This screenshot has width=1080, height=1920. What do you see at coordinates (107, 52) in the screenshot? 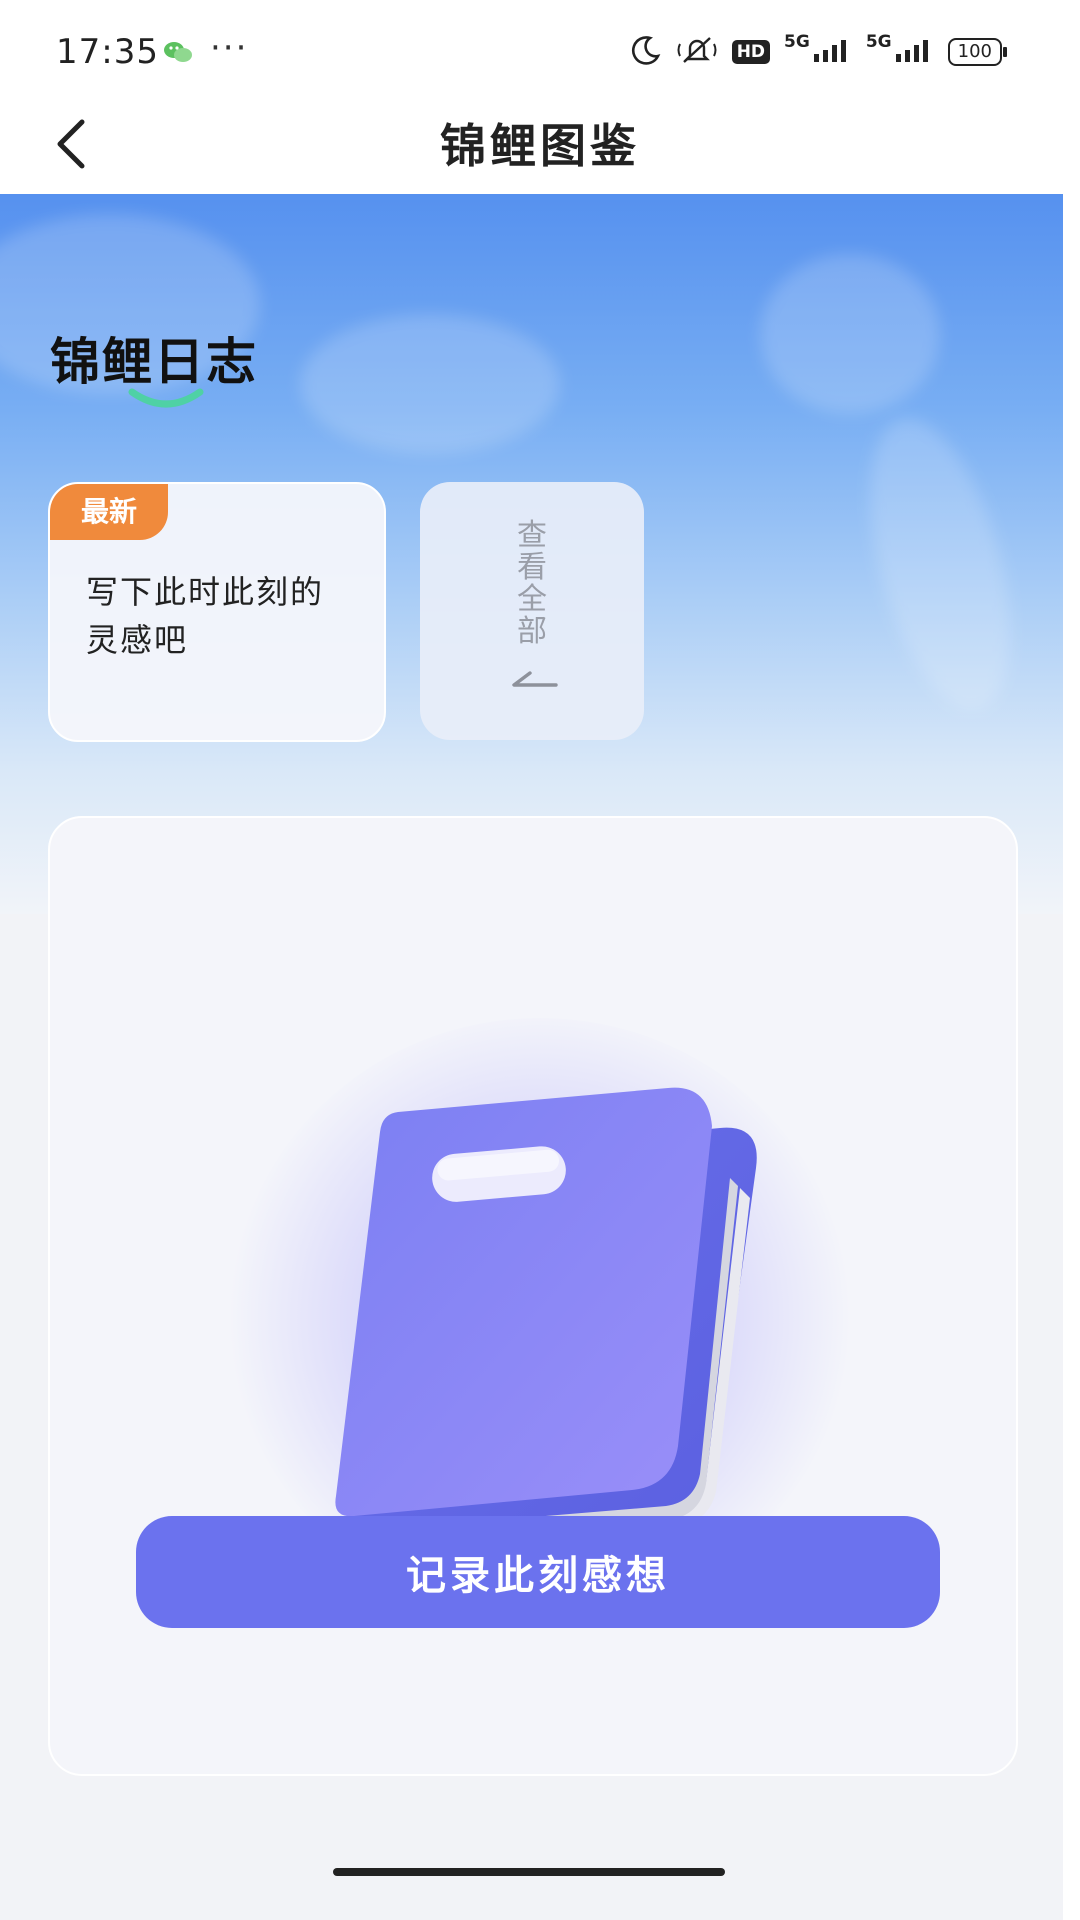
I see `status-time: 17:35` at bounding box center [107, 52].